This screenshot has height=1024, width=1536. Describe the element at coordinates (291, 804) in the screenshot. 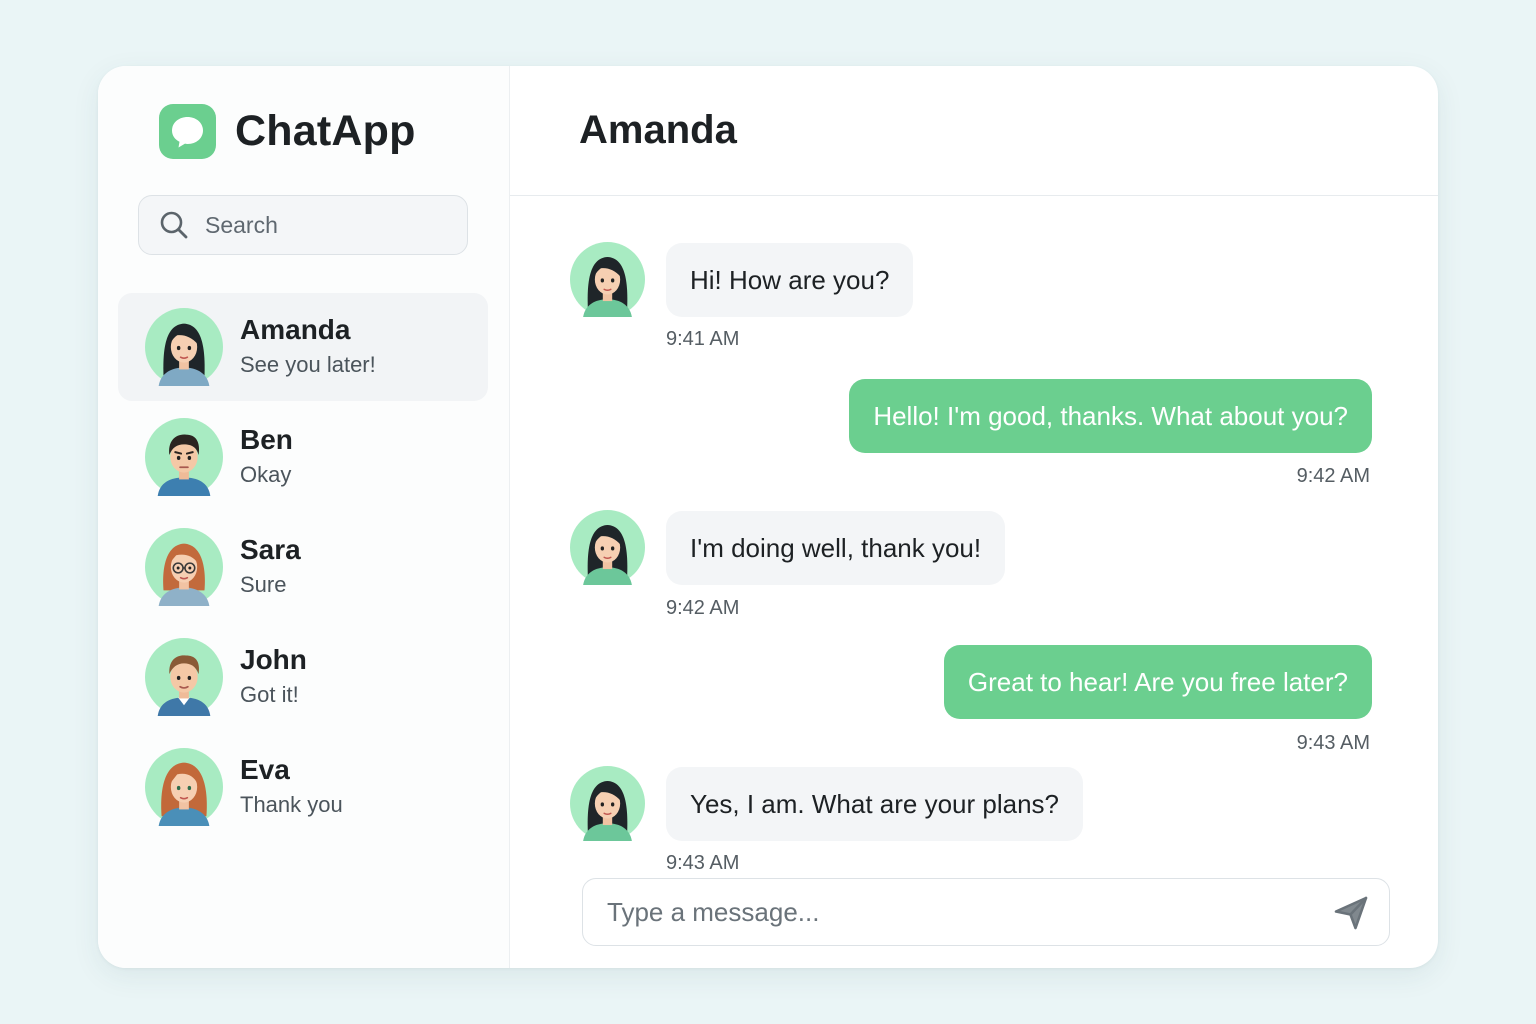

I see `contact-preview: Thank you` at that location.